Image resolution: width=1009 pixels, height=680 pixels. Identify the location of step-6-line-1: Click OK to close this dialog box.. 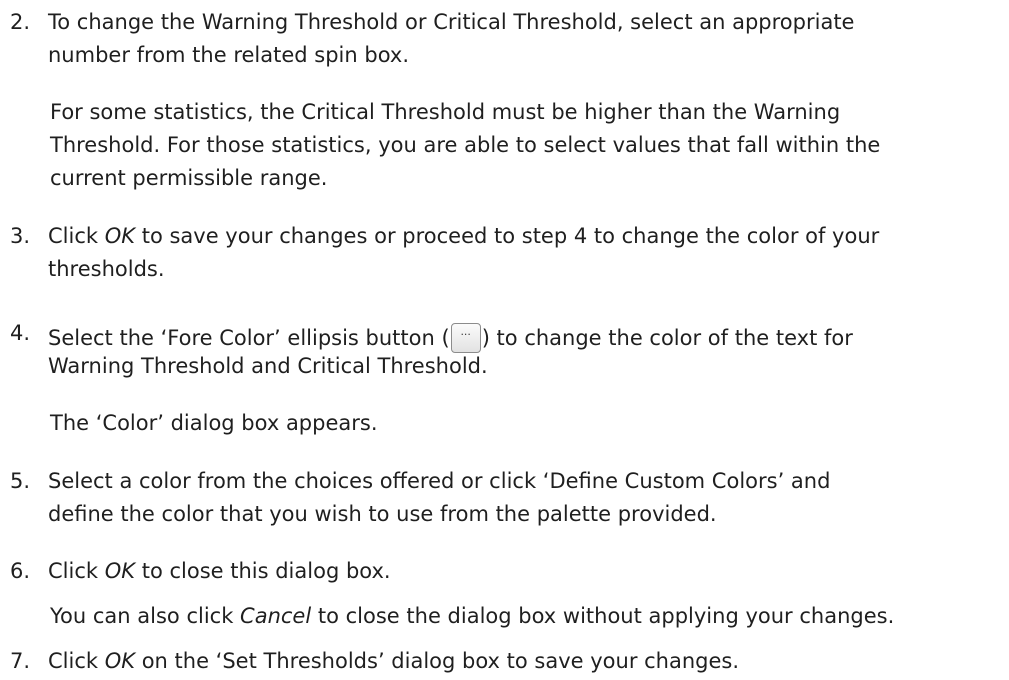
(219, 571).